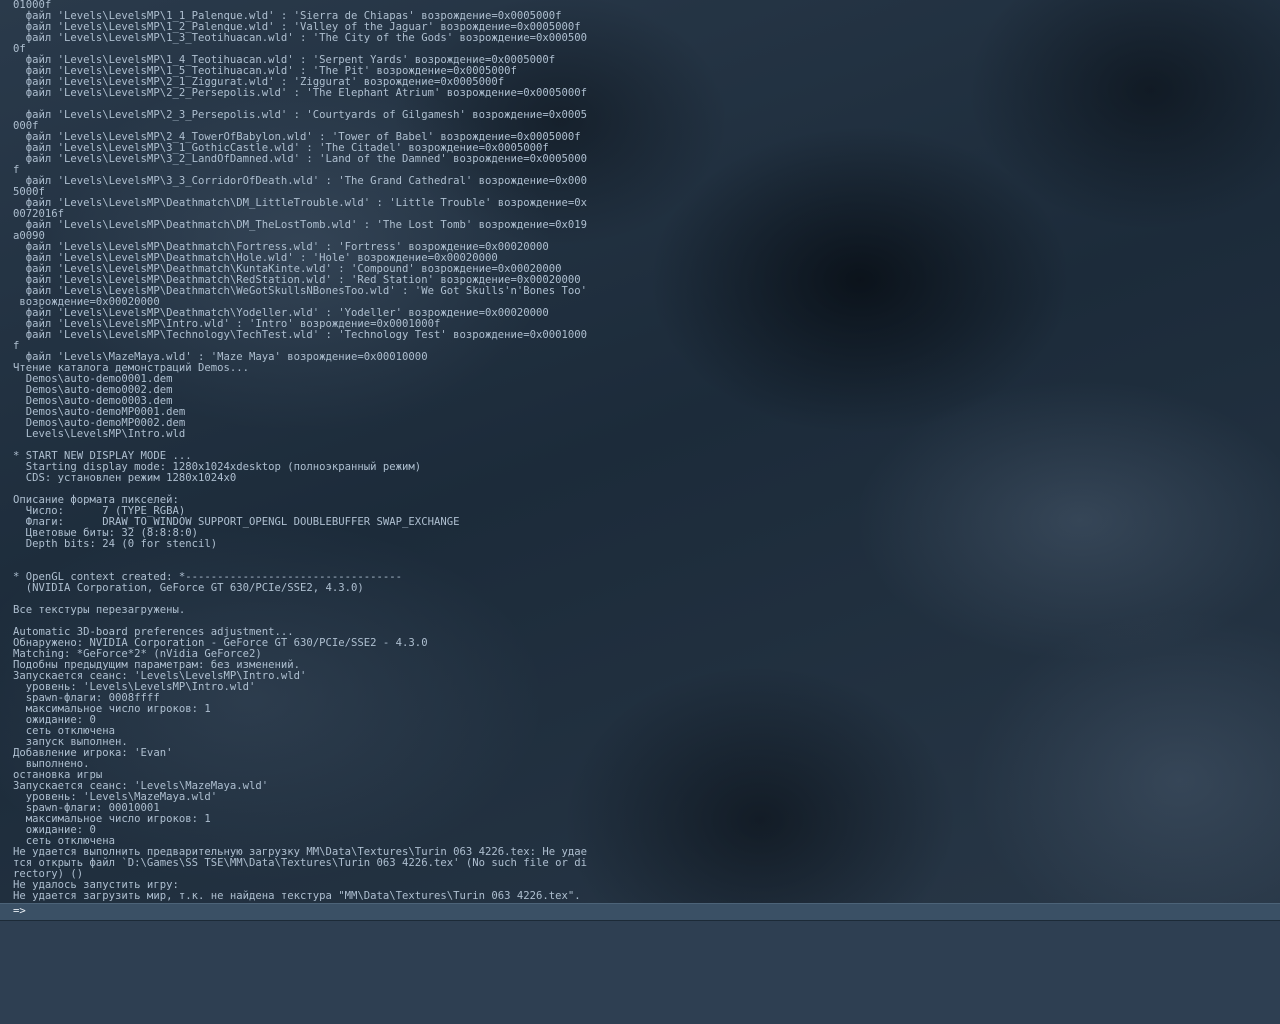 Image resolution: width=1280 pixels, height=1024 pixels. What do you see at coordinates (99, 434) in the screenshot?
I see `log-line: Levels\LevelsMP\Intro.wld` at bounding box center [99, 434].